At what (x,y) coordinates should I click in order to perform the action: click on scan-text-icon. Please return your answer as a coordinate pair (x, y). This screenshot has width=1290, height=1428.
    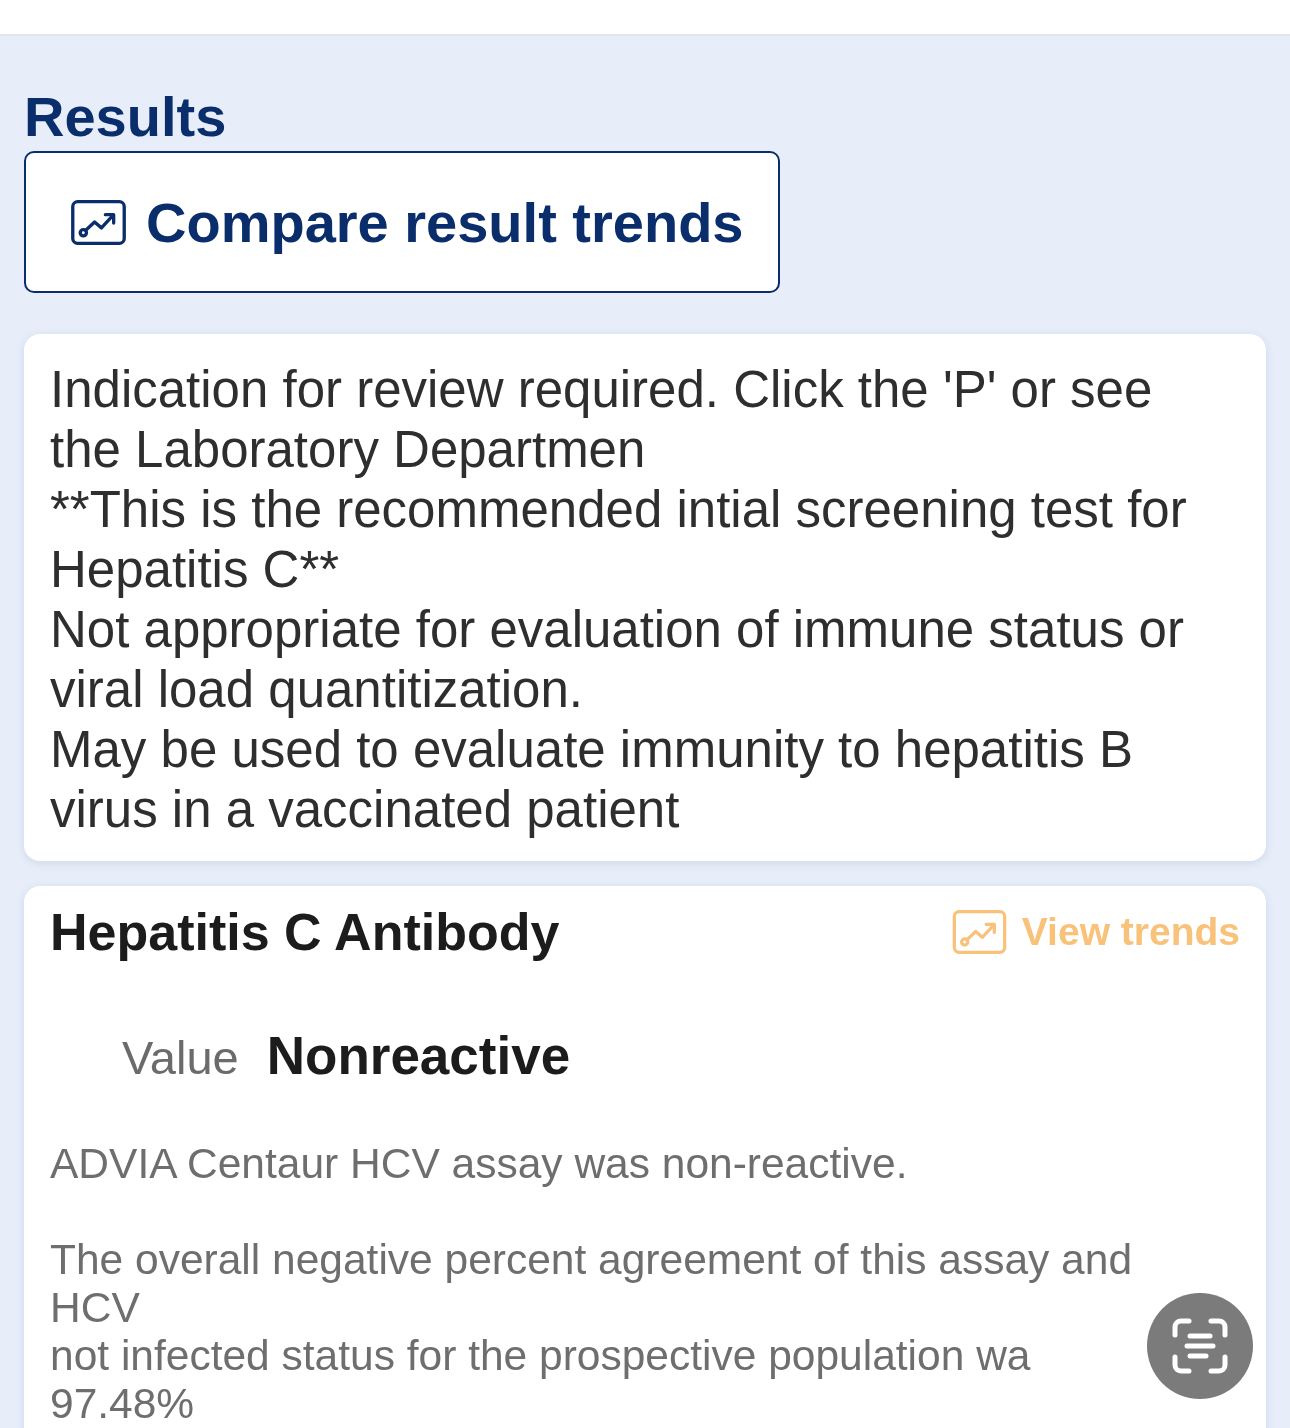
    Looking at the image, I should click on (1200, 1346).